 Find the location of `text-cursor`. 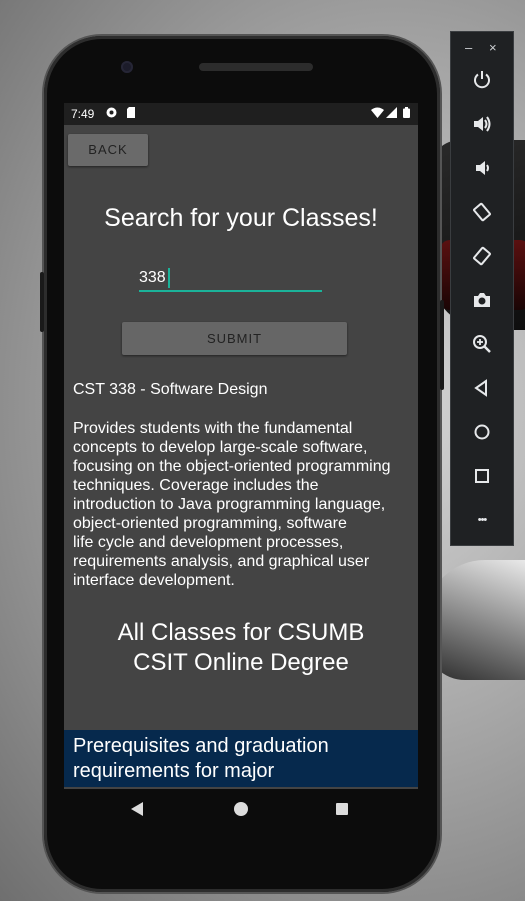

text-cursor is located at coordinates (169, 278).